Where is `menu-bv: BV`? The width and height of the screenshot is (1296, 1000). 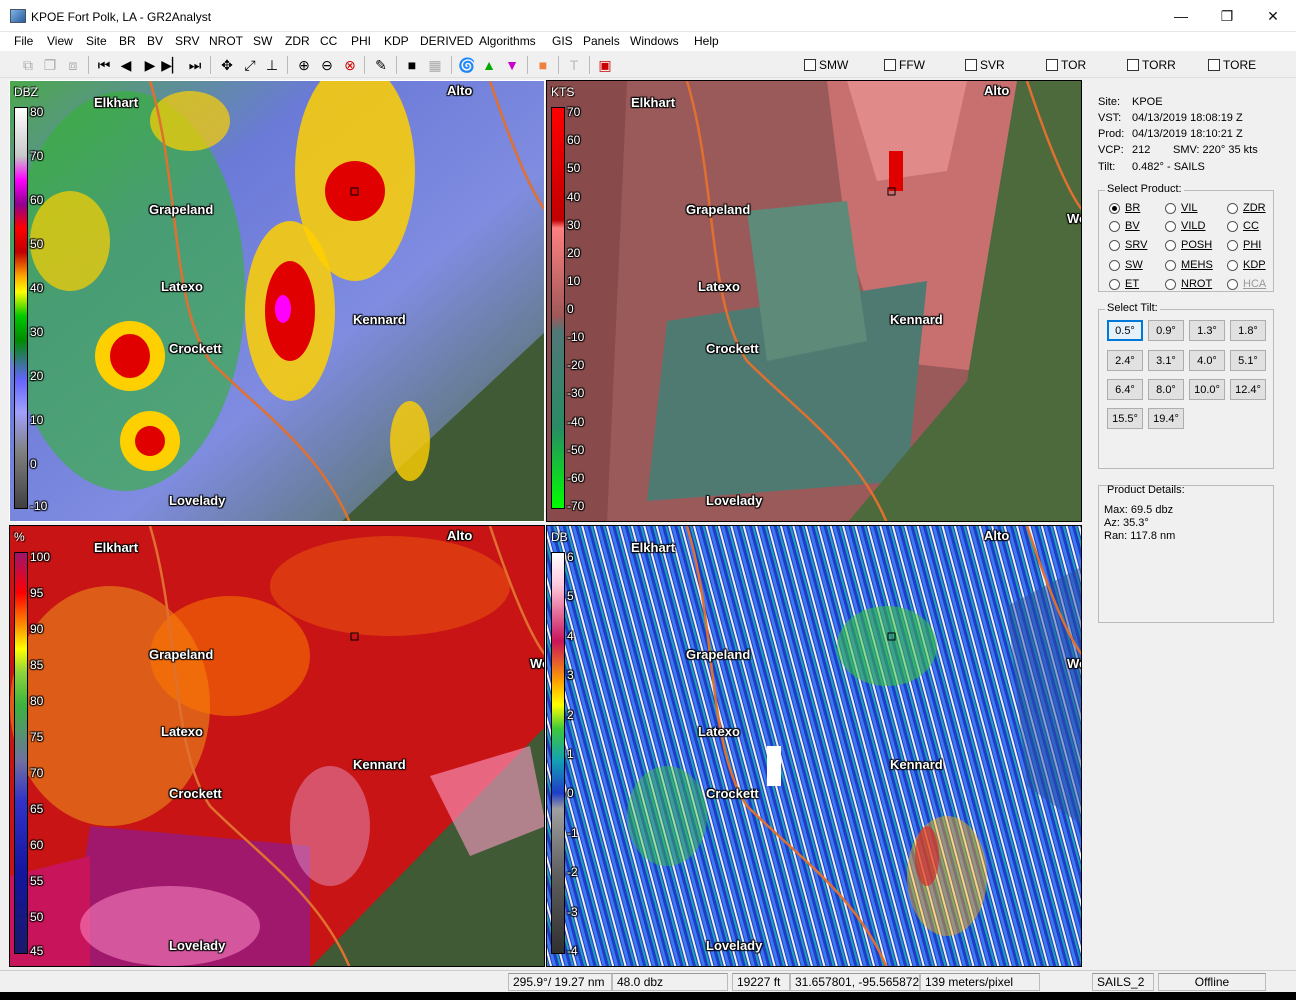 menu-bv: BV is located at coordinates (155, 41).